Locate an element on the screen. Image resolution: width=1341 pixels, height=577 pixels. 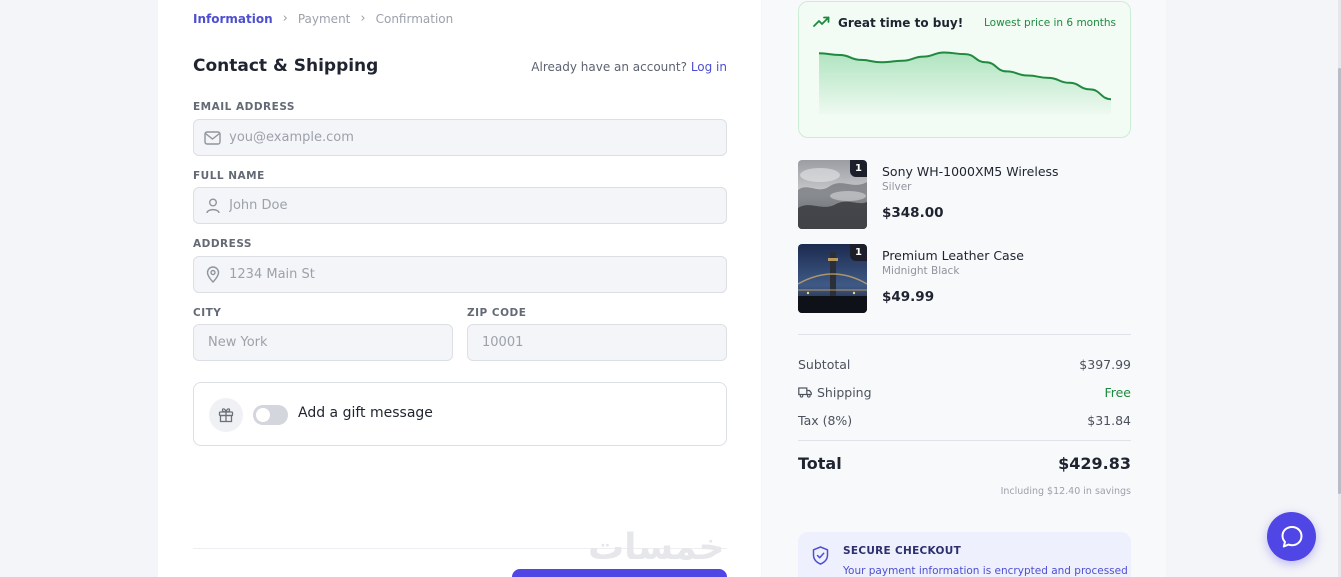
account-prompt: Already have an account? Log in is located at coordinates (629, 67).